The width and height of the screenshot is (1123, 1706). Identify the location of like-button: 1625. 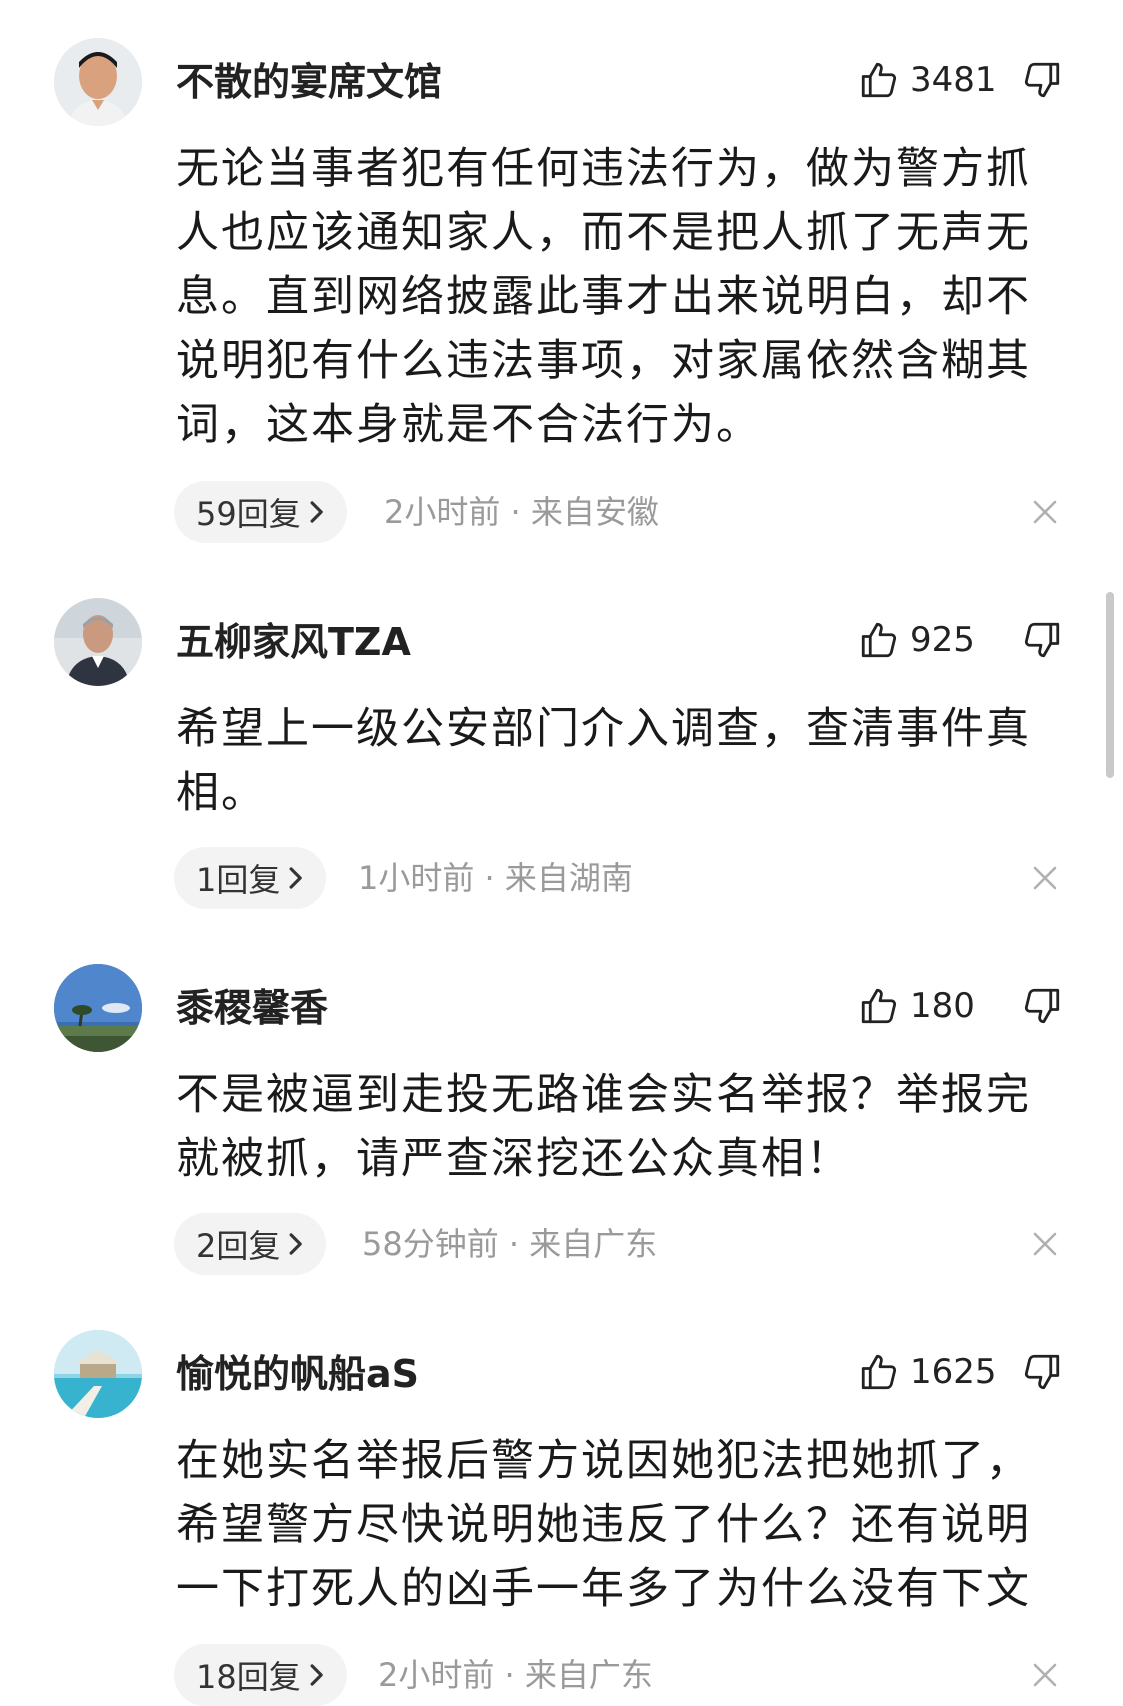
(927, 1372).